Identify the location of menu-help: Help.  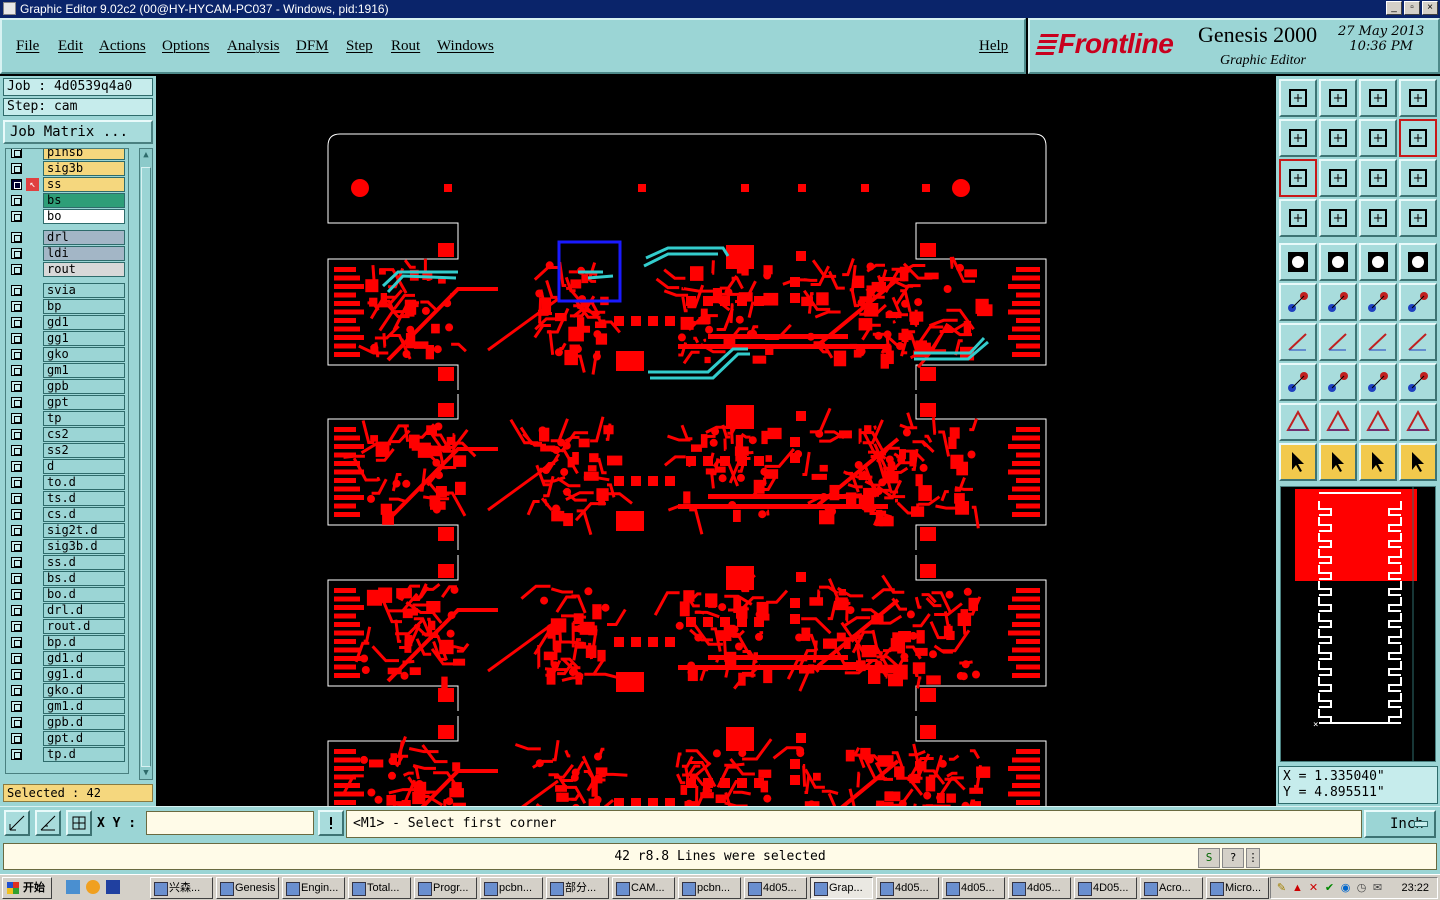
(993, 46).